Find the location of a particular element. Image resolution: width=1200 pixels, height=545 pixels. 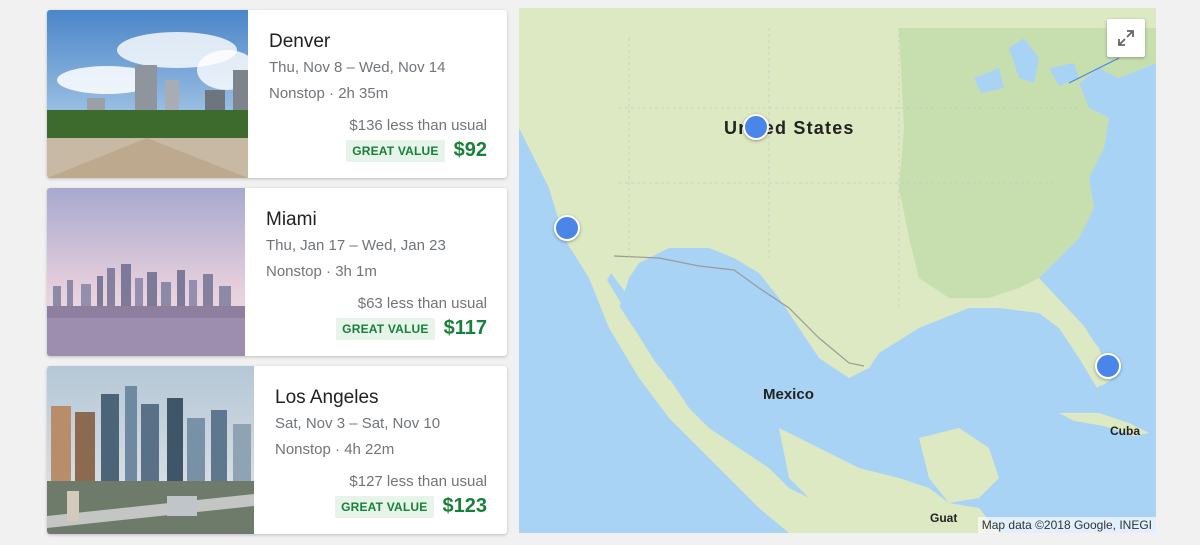

denver-city-photo is located at coordinates (147, 94).